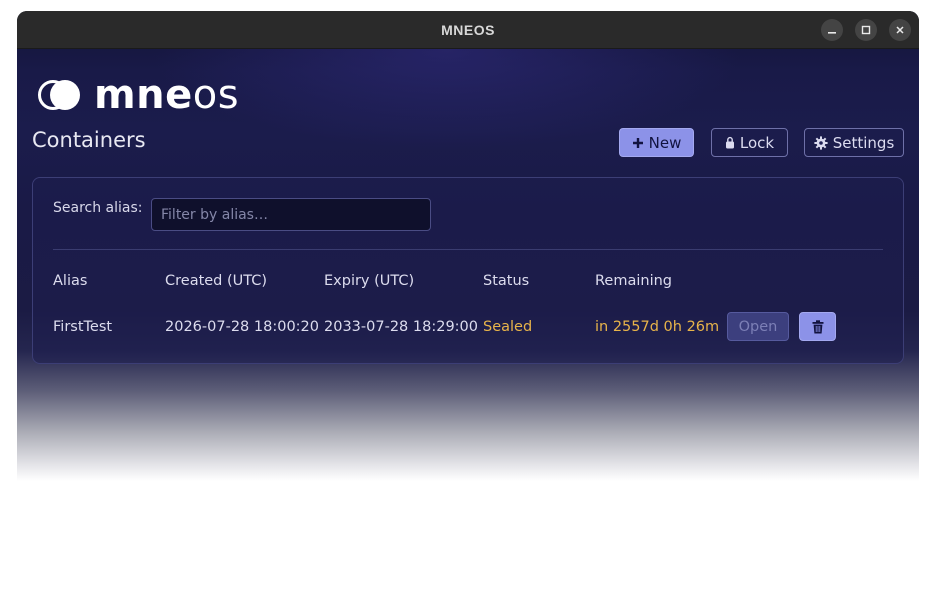  I want to click on trash-icon, so click(817, 326).